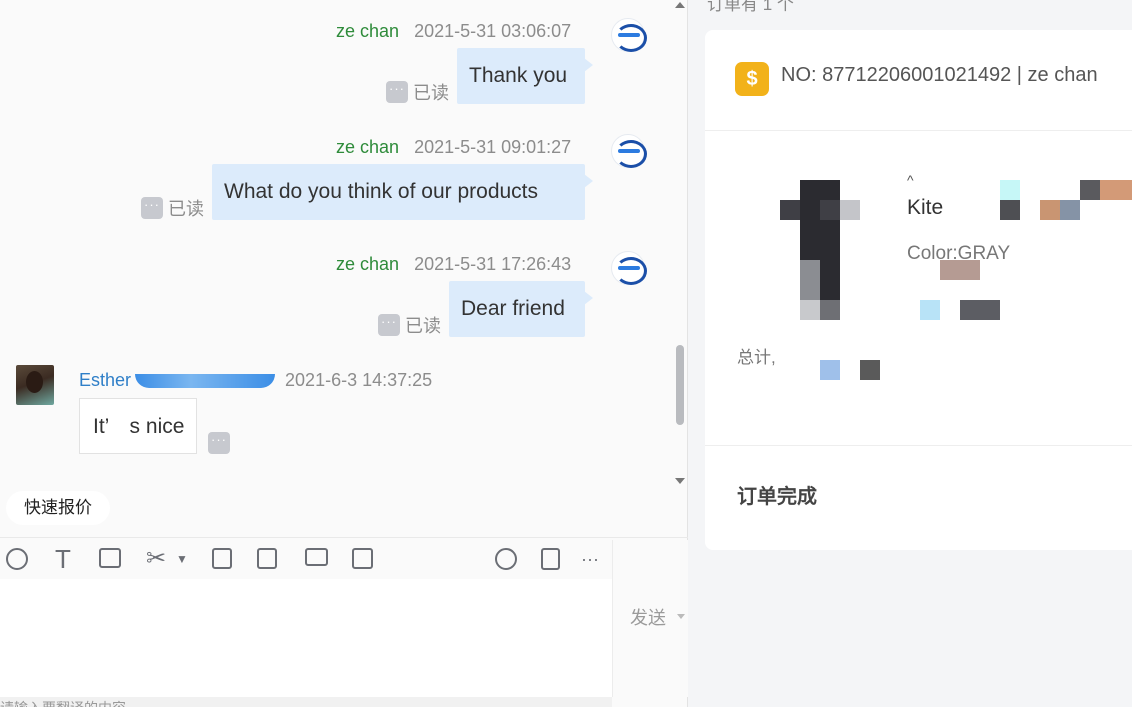 Image resolution: width=1132 pixels, height=707 pixels. I want to click on order-status: 订单完成, so click(777, 497).